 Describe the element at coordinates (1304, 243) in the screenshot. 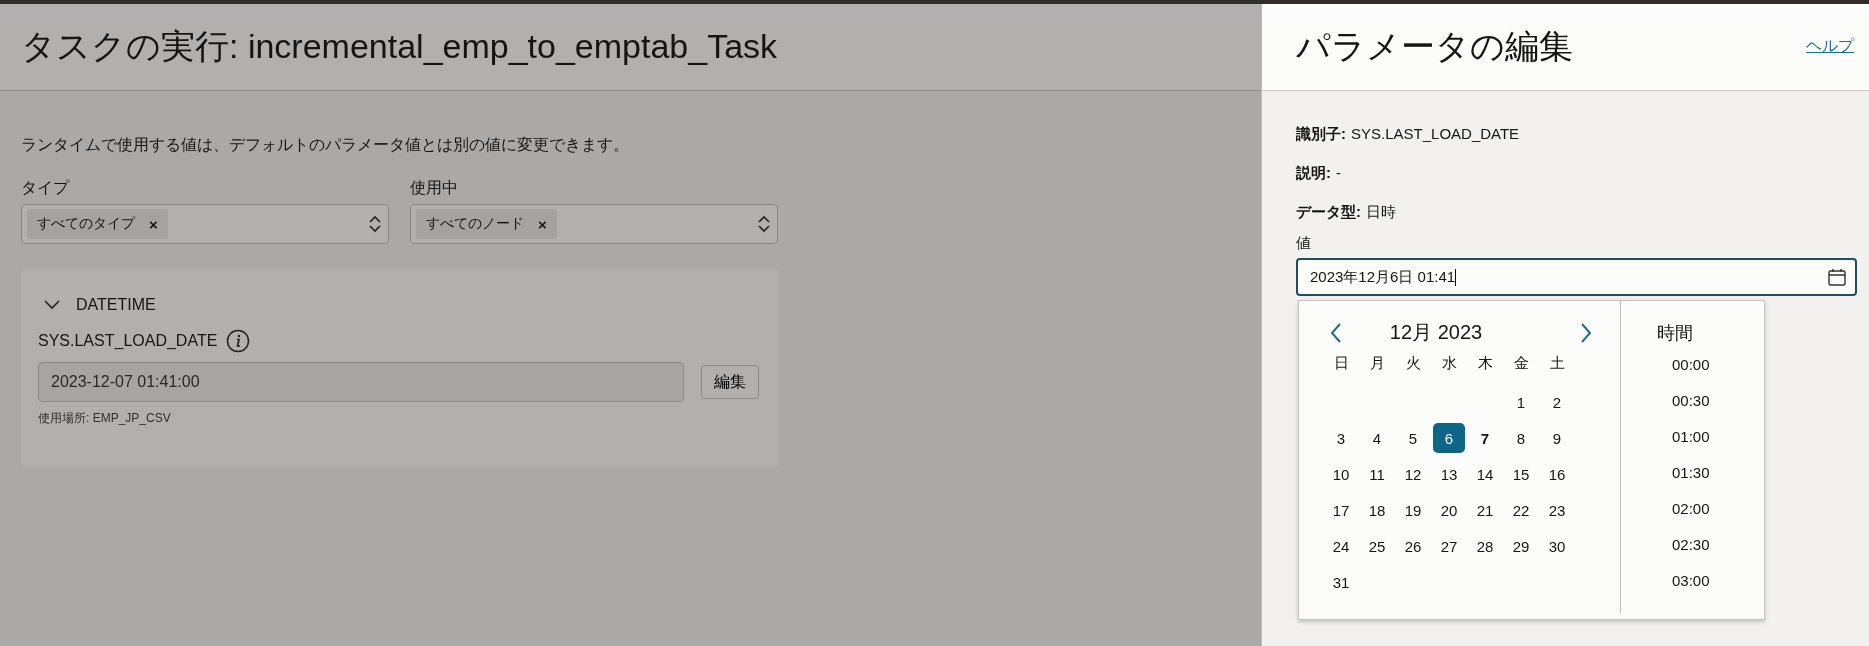

I see `value-label: 値` at that location.